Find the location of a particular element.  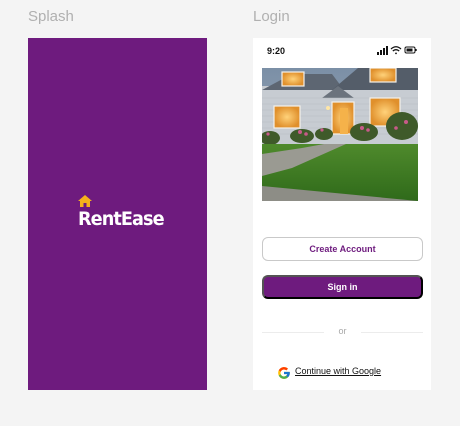

google-label: Continue with Google is located at coordinates (338, 371).